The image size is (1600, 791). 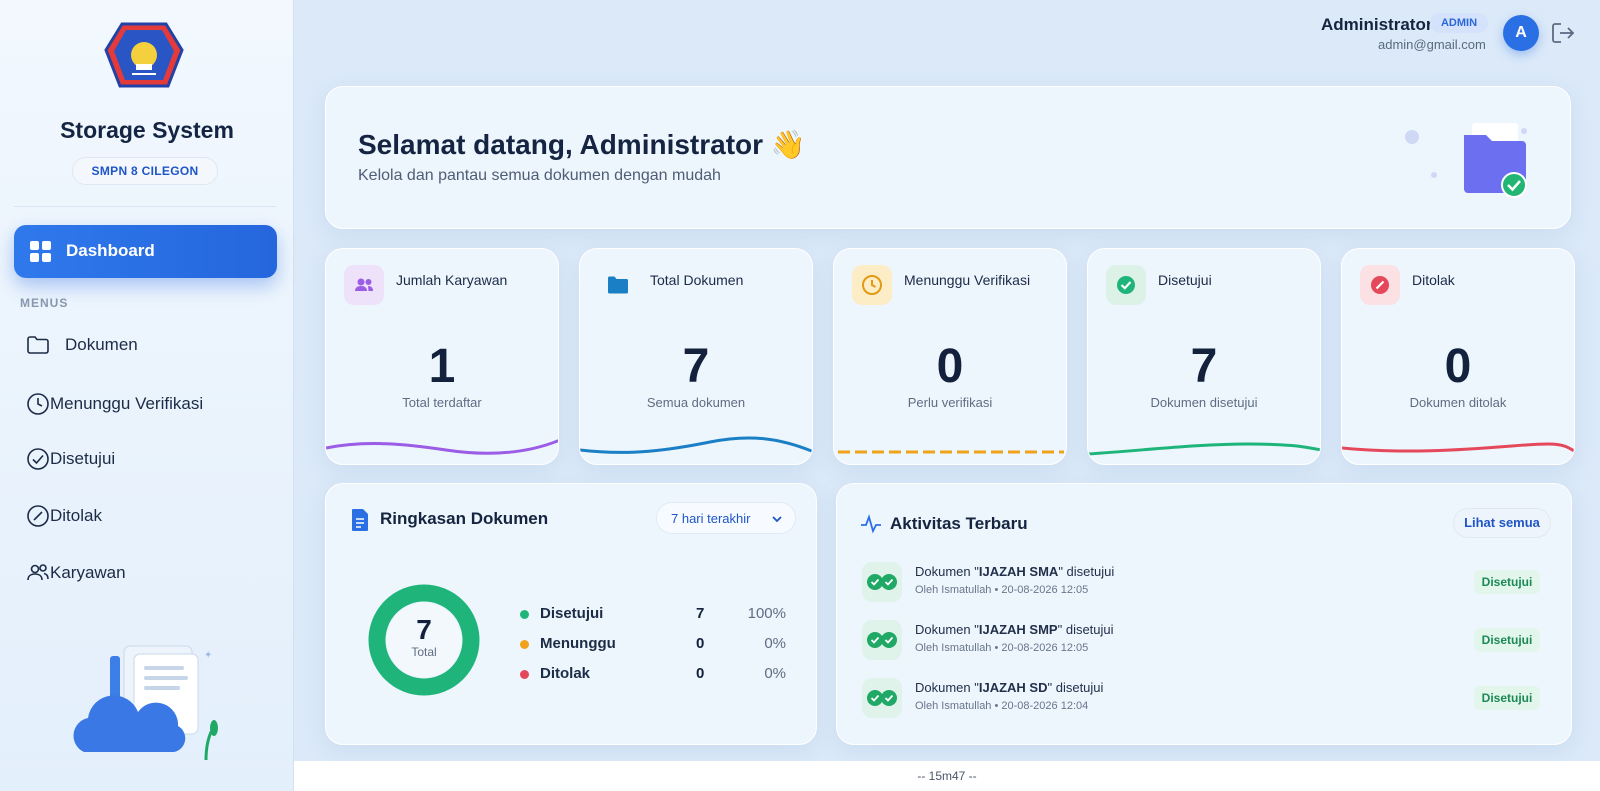 I want to click on sidebar-item-ditolak: Ditolak, so click(x=64, y=516).